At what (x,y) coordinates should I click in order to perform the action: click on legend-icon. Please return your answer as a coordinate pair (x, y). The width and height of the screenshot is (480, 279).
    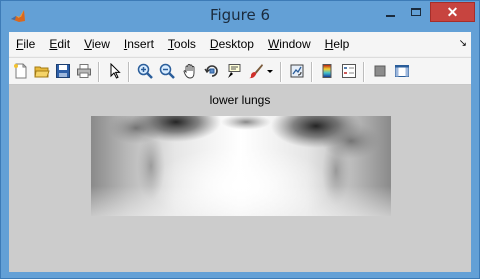
    Looking at the image, I should click on (349, 71).